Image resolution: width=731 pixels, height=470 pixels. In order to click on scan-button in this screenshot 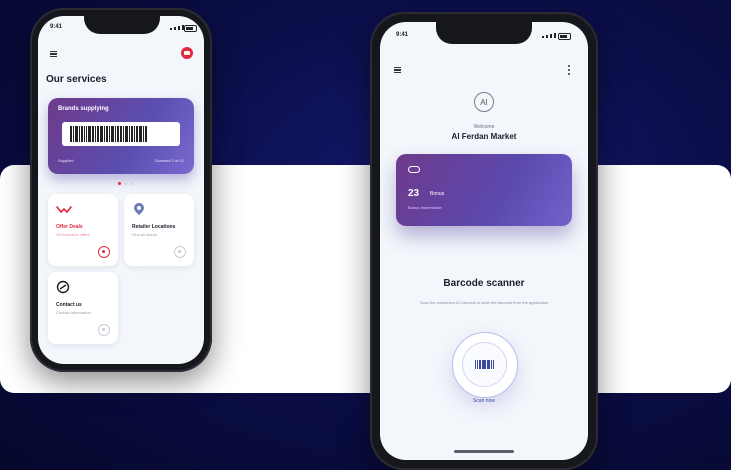, I will do `click(485, 365)`.